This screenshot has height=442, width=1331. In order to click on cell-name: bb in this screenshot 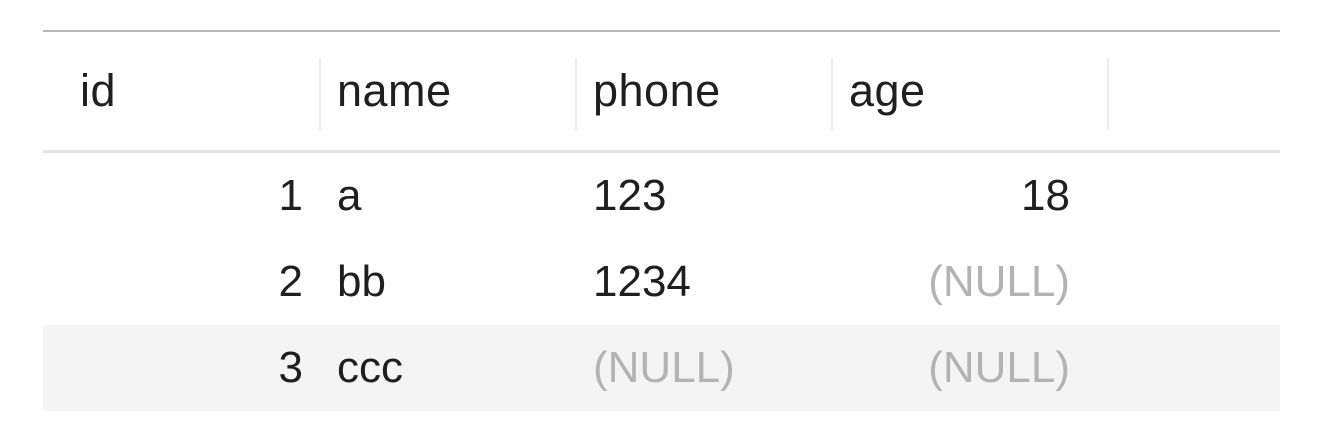, I will do `click(448, 282)`.